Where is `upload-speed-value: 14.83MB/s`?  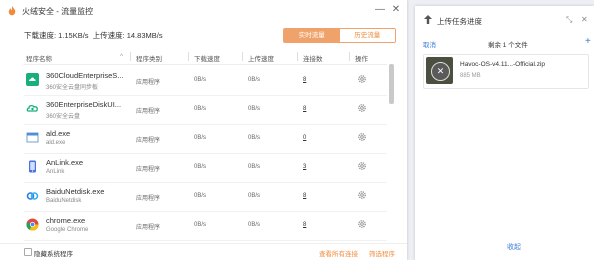
upload-speed-value: 14.83MB/s is located at coordinates (144, 35).